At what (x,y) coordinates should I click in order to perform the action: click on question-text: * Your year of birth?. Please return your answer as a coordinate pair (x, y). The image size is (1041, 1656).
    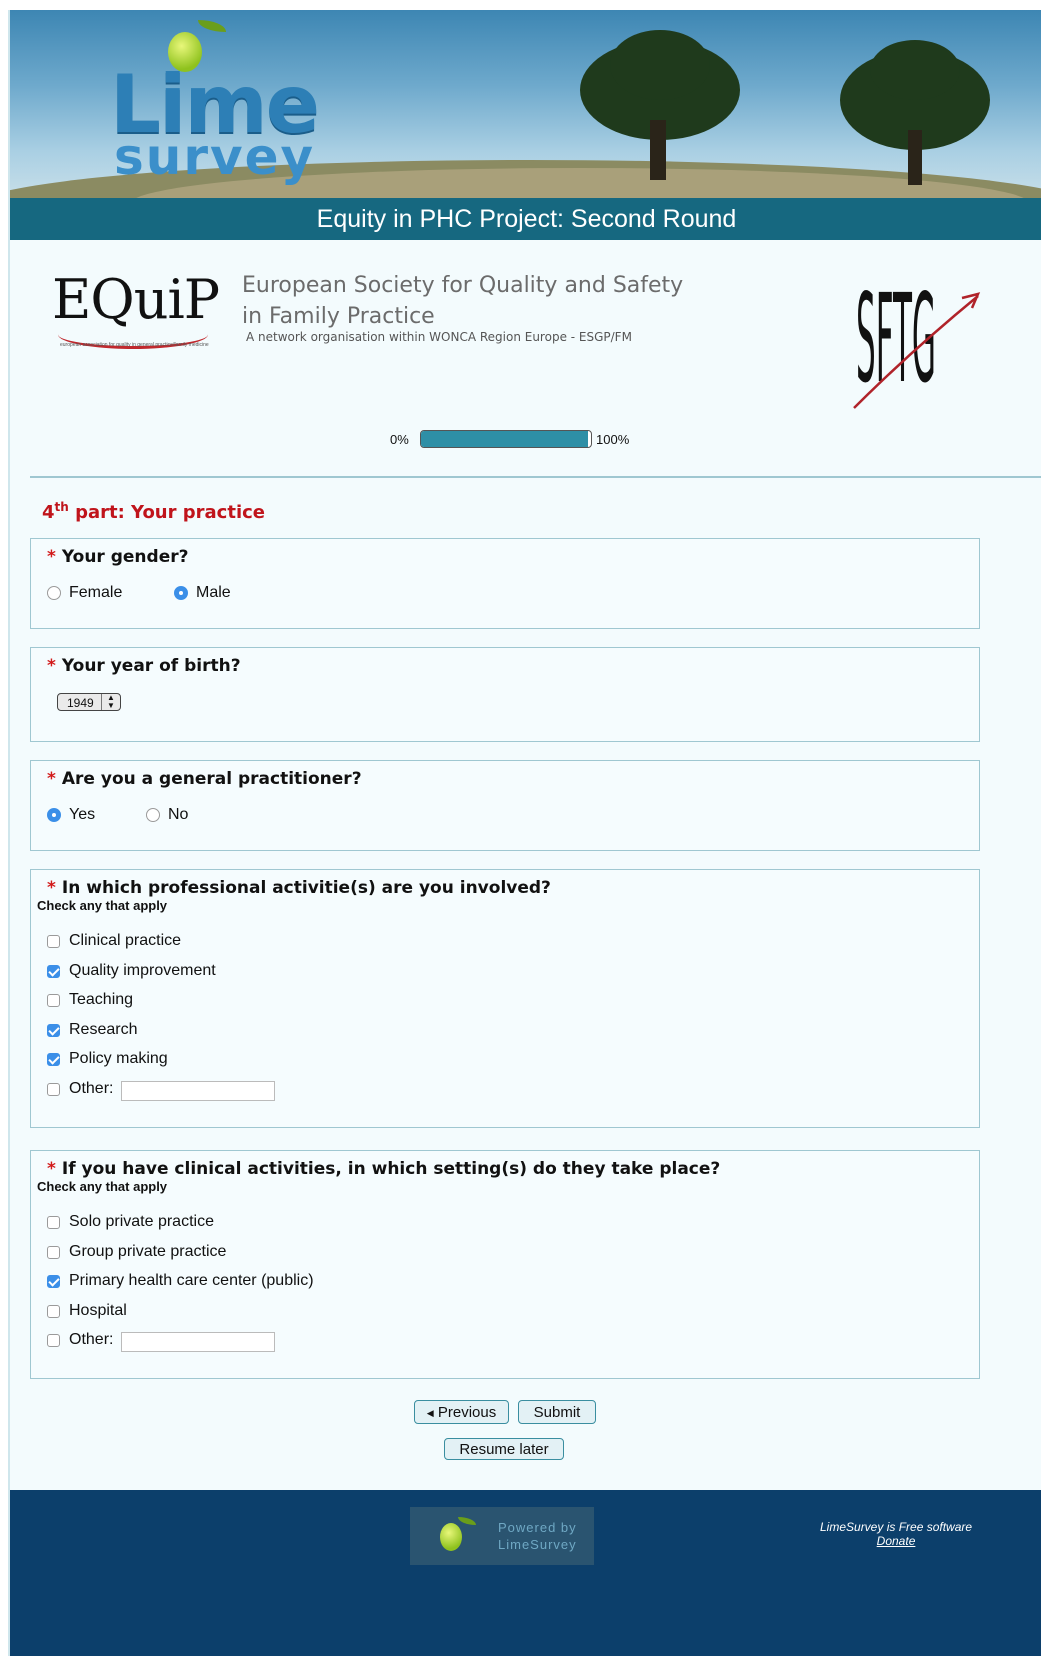
    Looking at the image, I should click on (144, 666).